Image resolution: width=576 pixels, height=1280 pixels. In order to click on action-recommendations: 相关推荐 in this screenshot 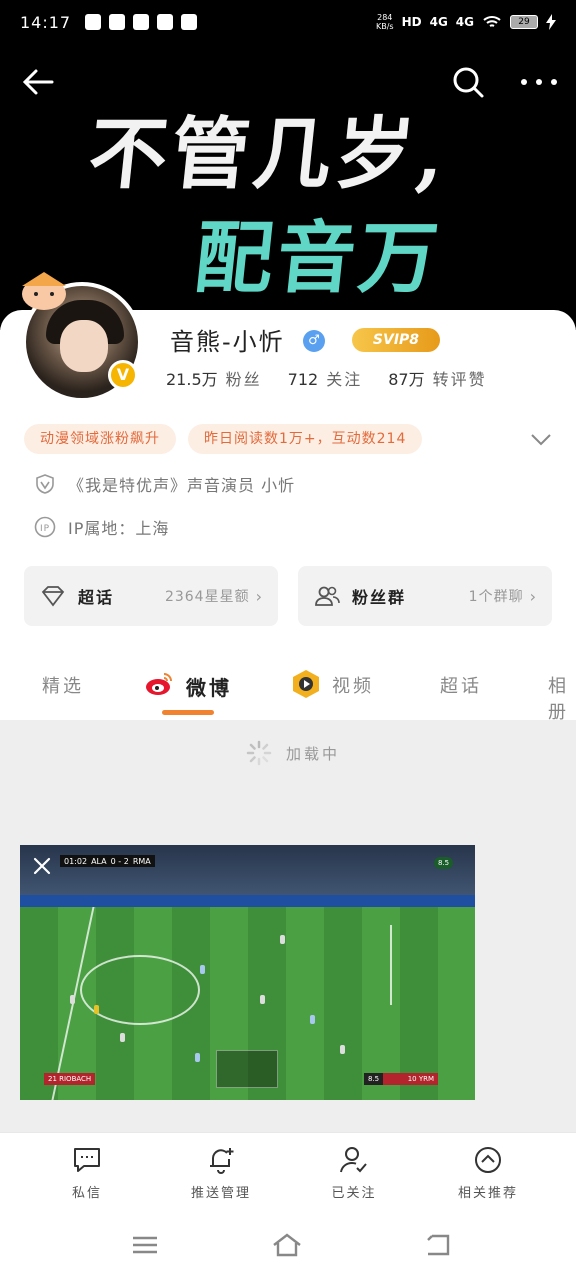, I will do `click(488, 1172)`.